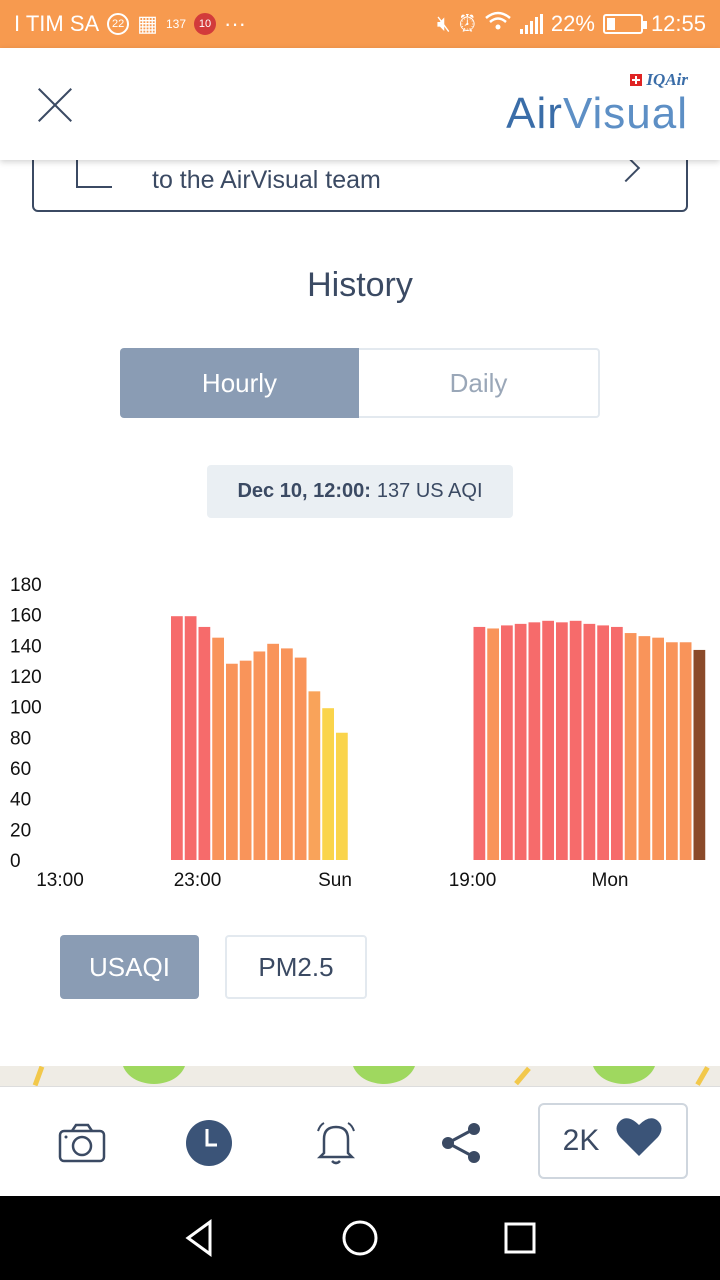  I want to click on tab-daily: Daily, so click(479, 383).